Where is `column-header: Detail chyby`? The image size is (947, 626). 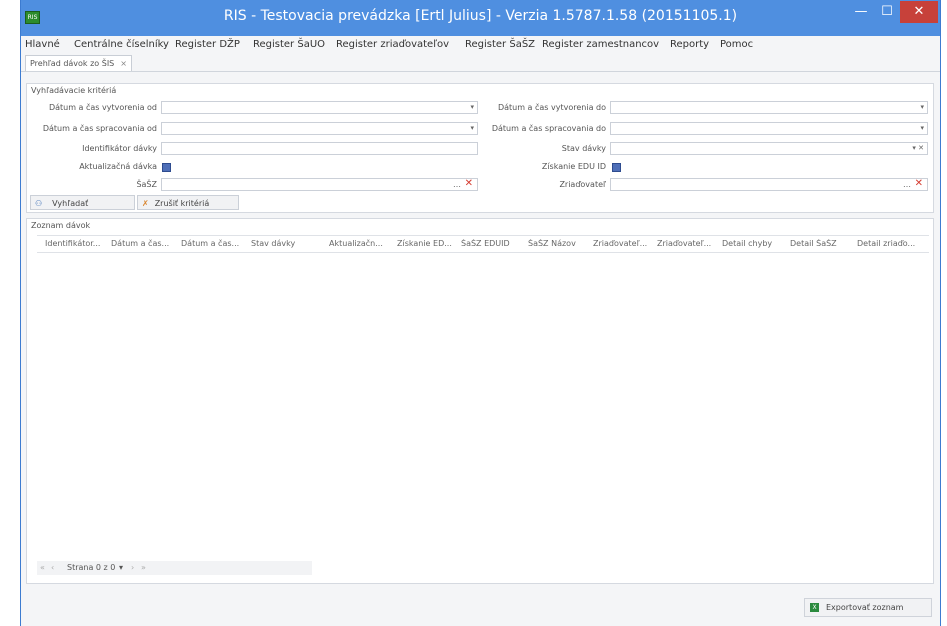
column-header: Detail chyby is located at coordinates (753, 243).